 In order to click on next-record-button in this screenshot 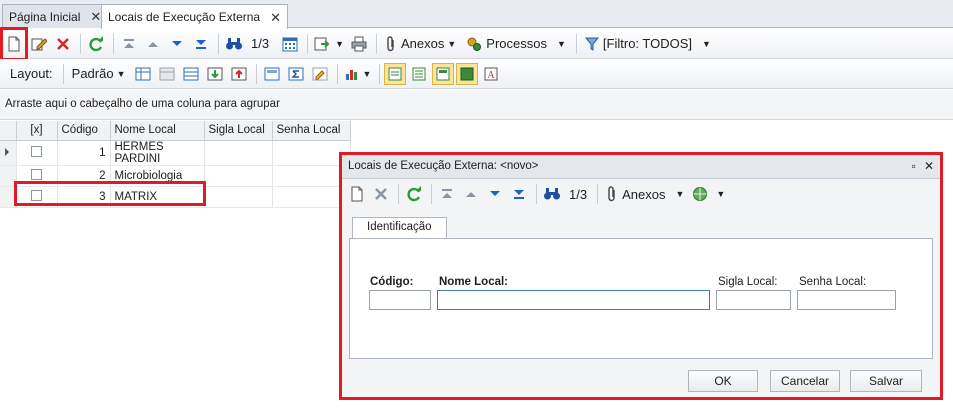, I will do `click(177, 44)`.